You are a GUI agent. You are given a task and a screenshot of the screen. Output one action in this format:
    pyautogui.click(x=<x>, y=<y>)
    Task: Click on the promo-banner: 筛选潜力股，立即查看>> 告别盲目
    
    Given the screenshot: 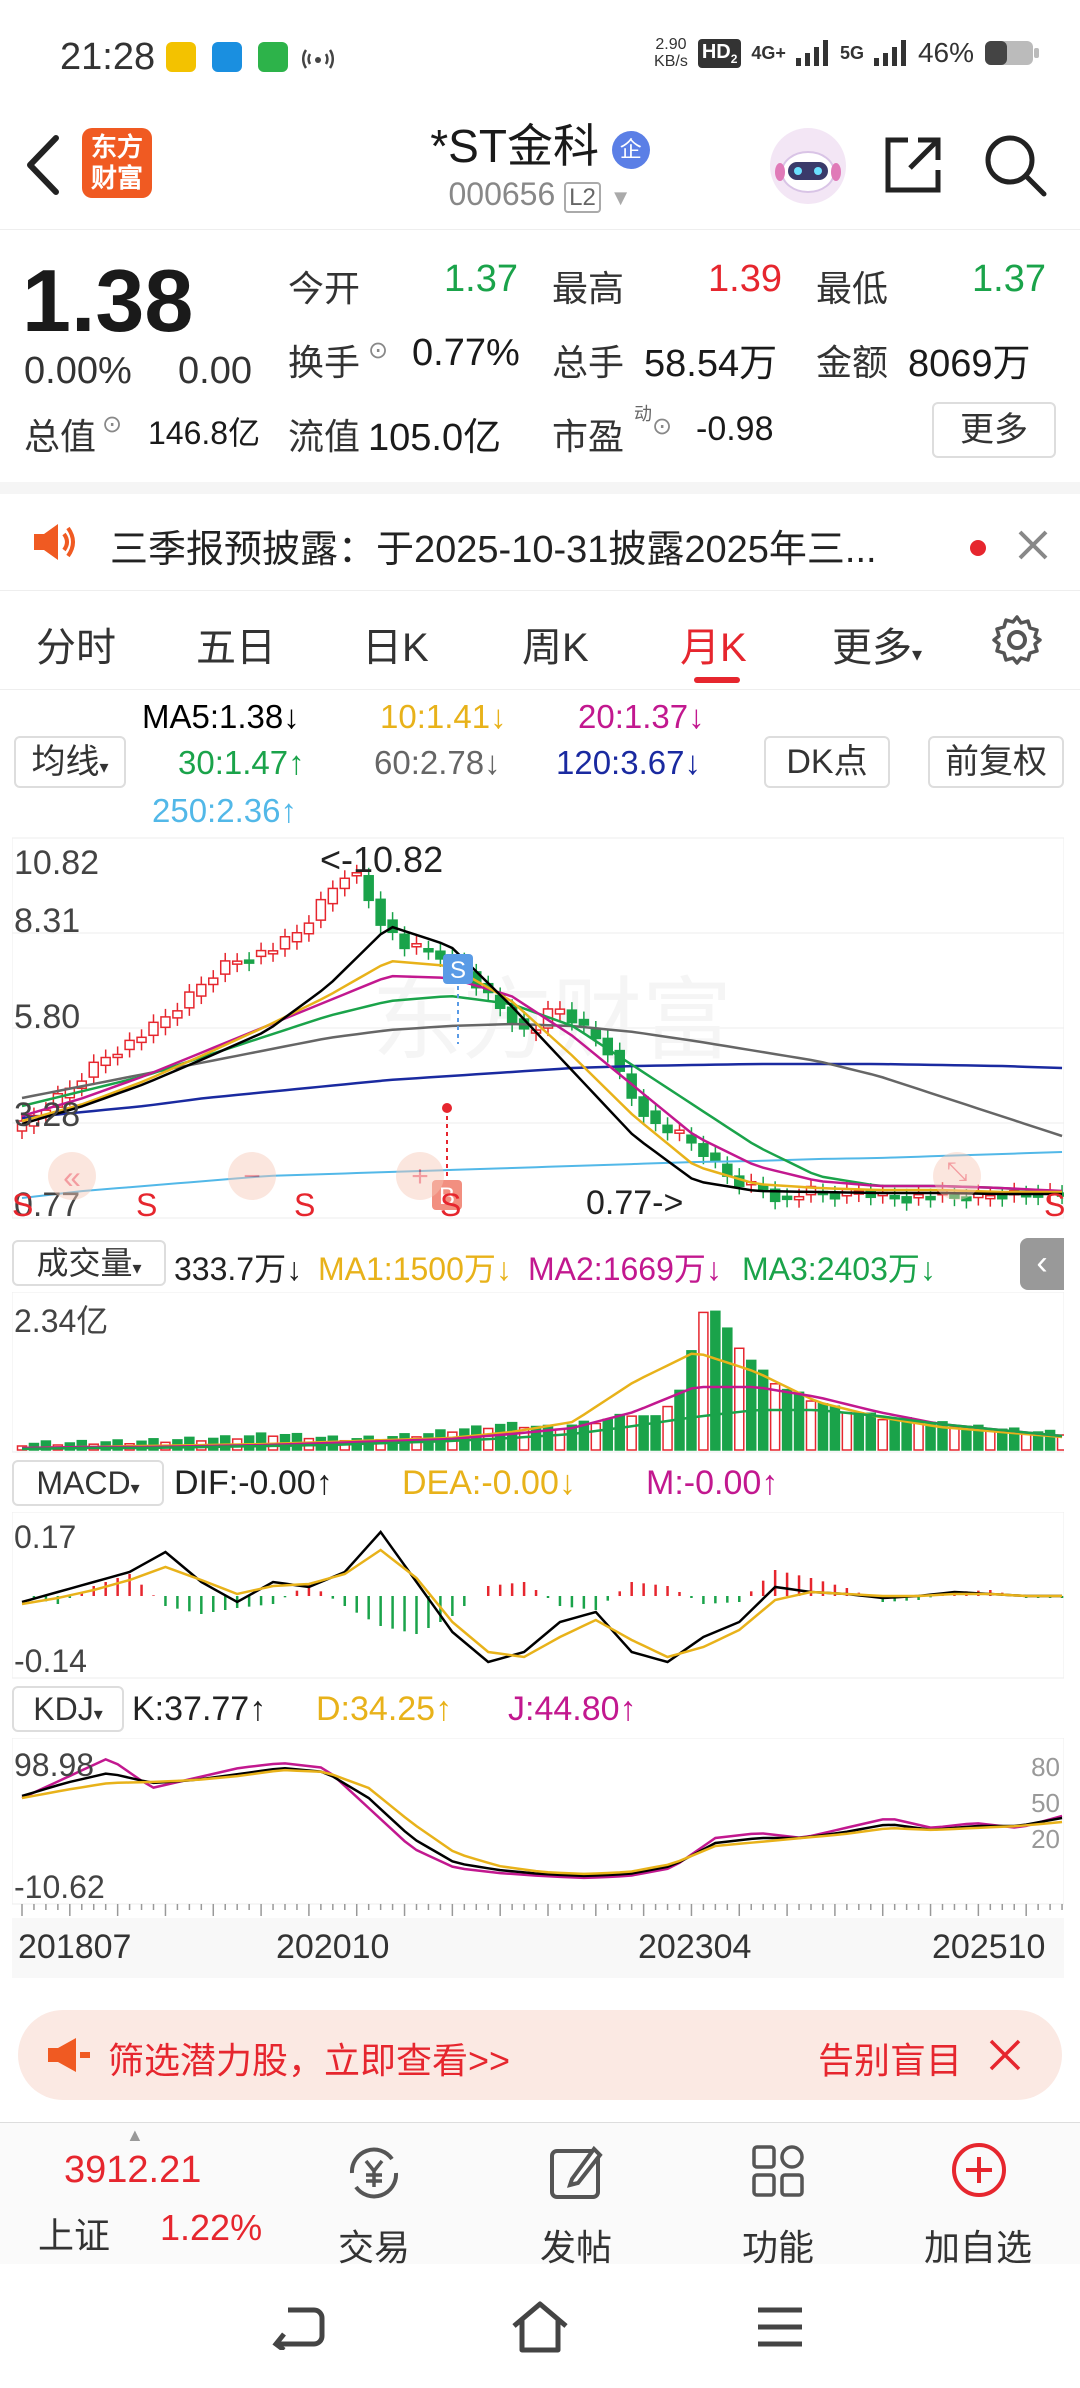 What is the action you would take?
    pyautogui.click(x=540, y=2055)
    